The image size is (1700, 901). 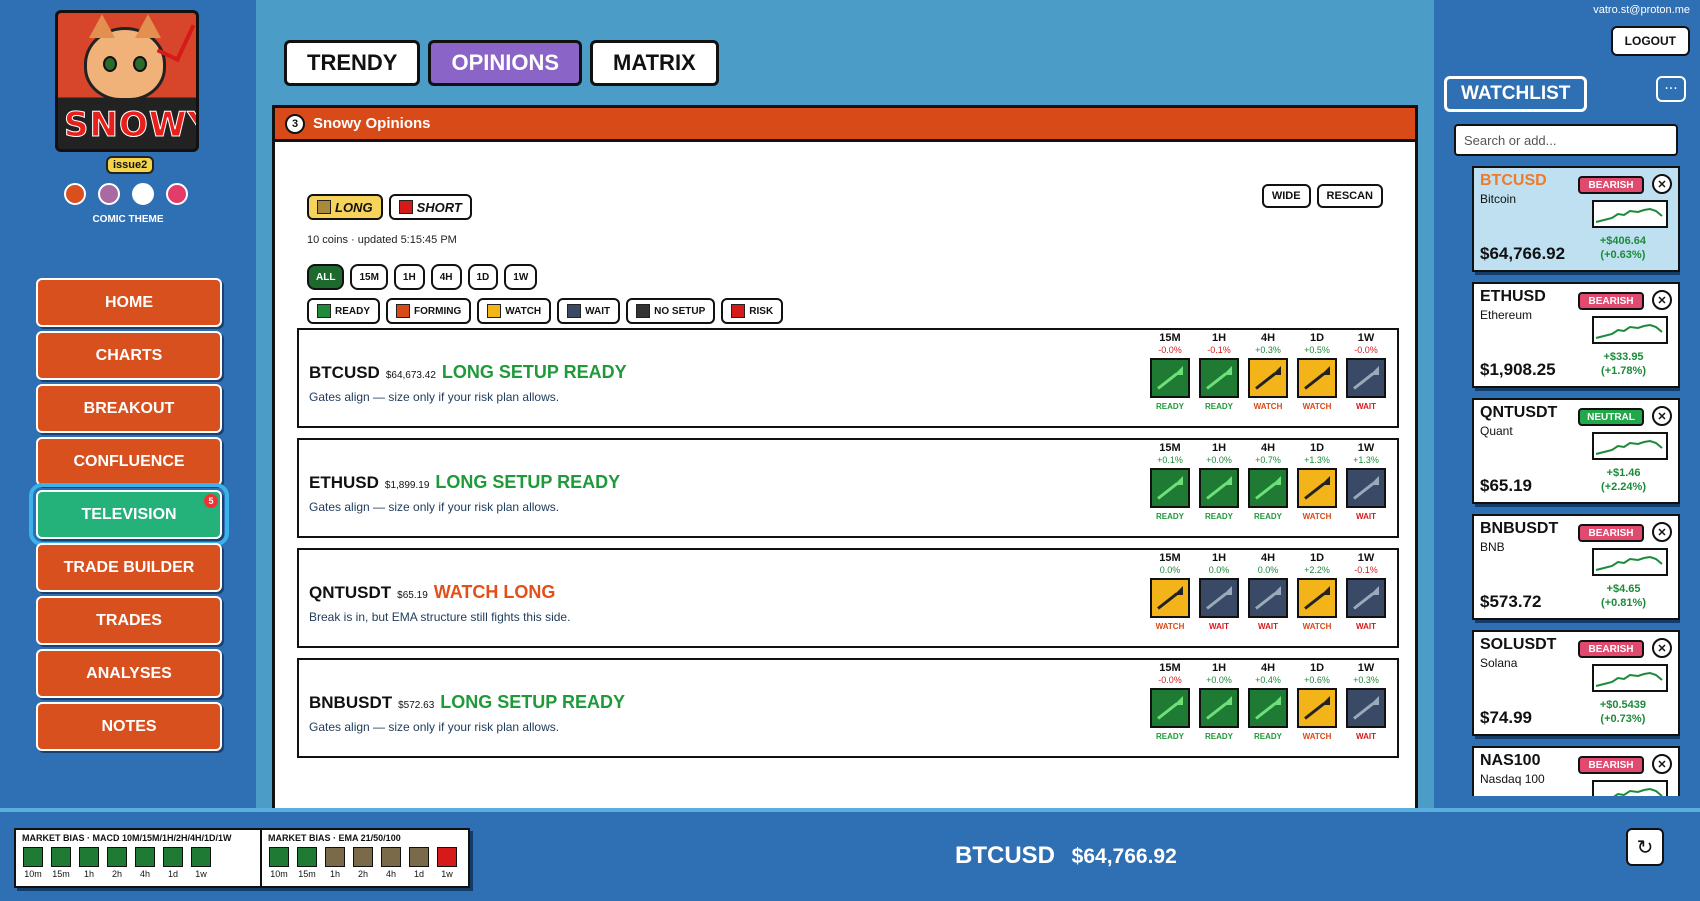 What do you see at coordinates (1576, 771) in the screenshot?
I see `watchlist-card: NAS100 Nasdaq 100 BEARISH ✕` at bounding box center [1576, 771].